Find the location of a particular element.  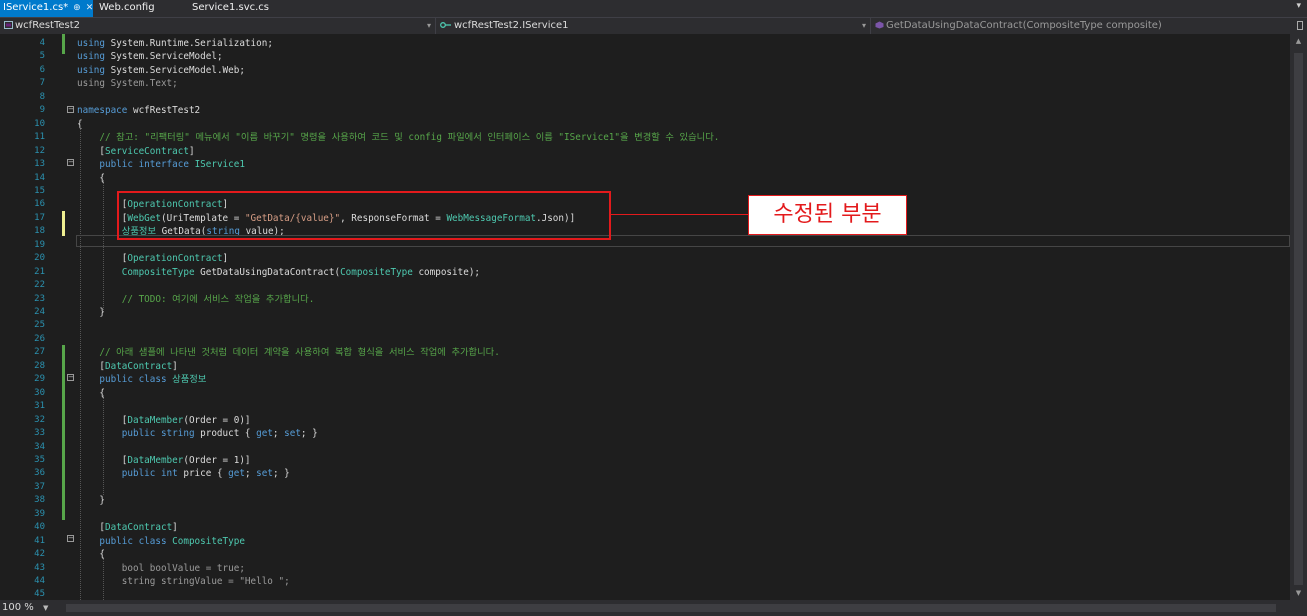

code-text: [OperationContract] is located at coordinates (152, 258).